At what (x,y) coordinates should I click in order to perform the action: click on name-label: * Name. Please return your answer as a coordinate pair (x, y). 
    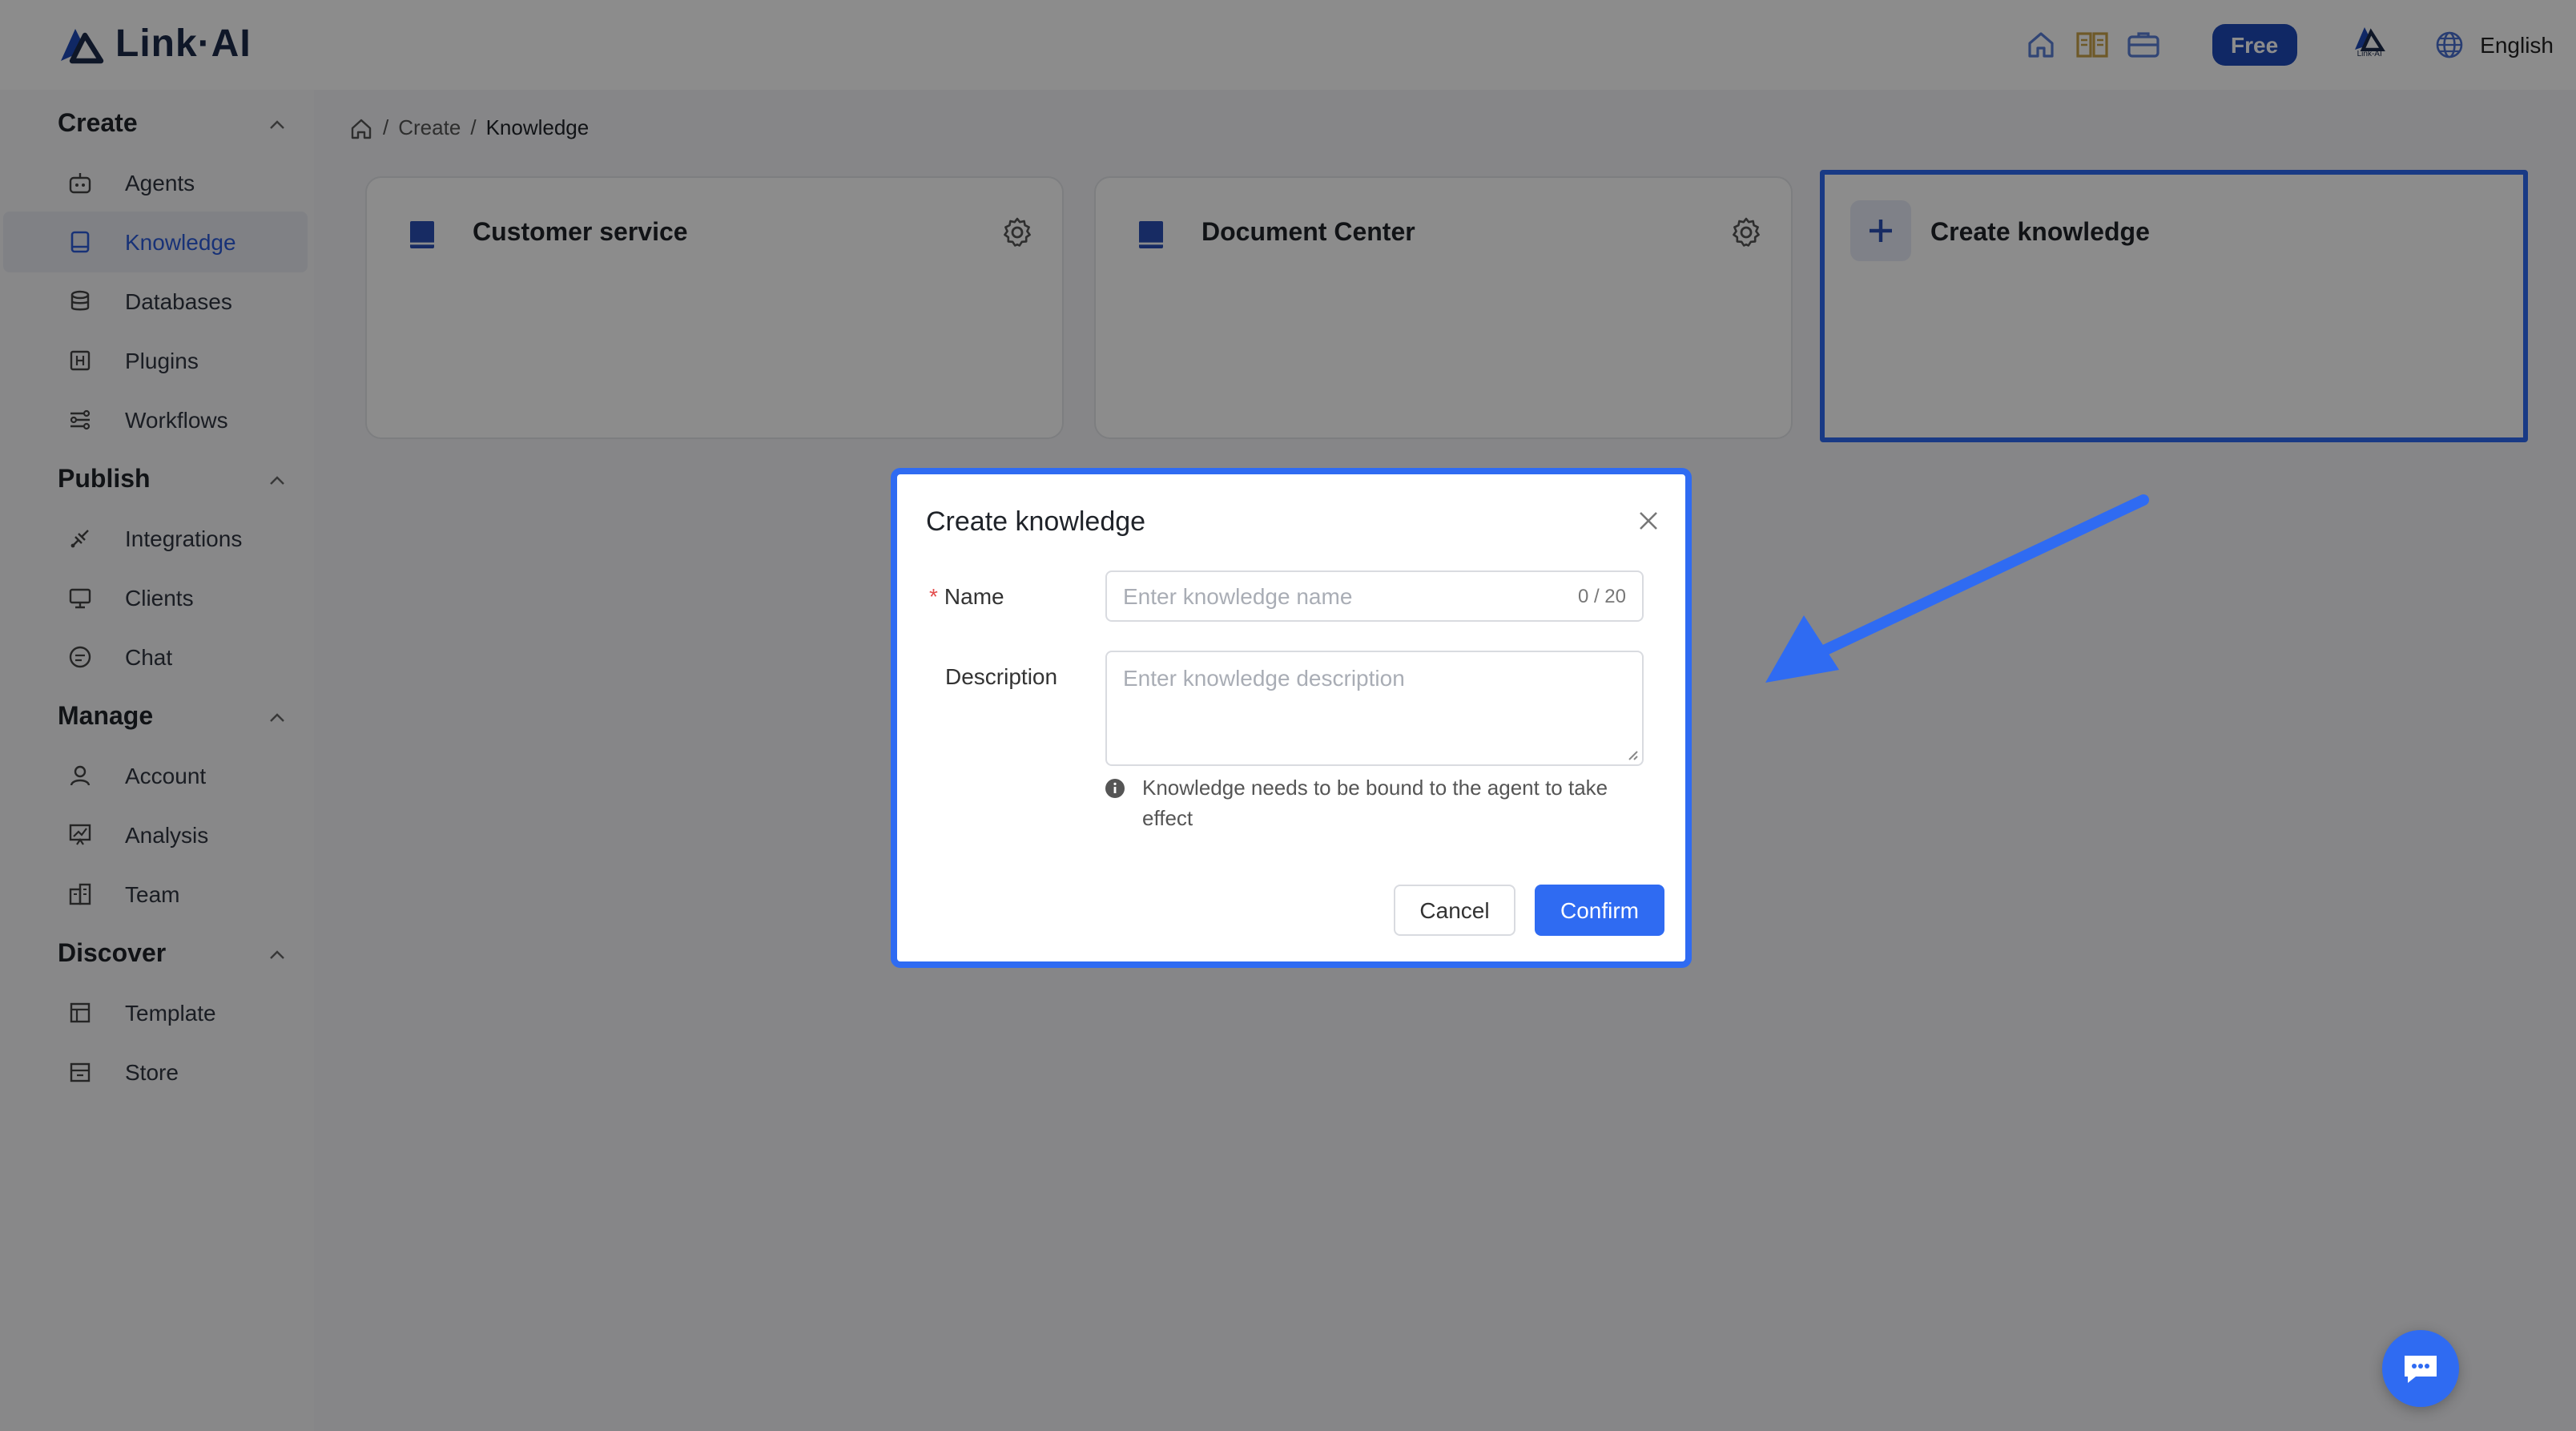
    Looking at the image, I should click on (967, 596).